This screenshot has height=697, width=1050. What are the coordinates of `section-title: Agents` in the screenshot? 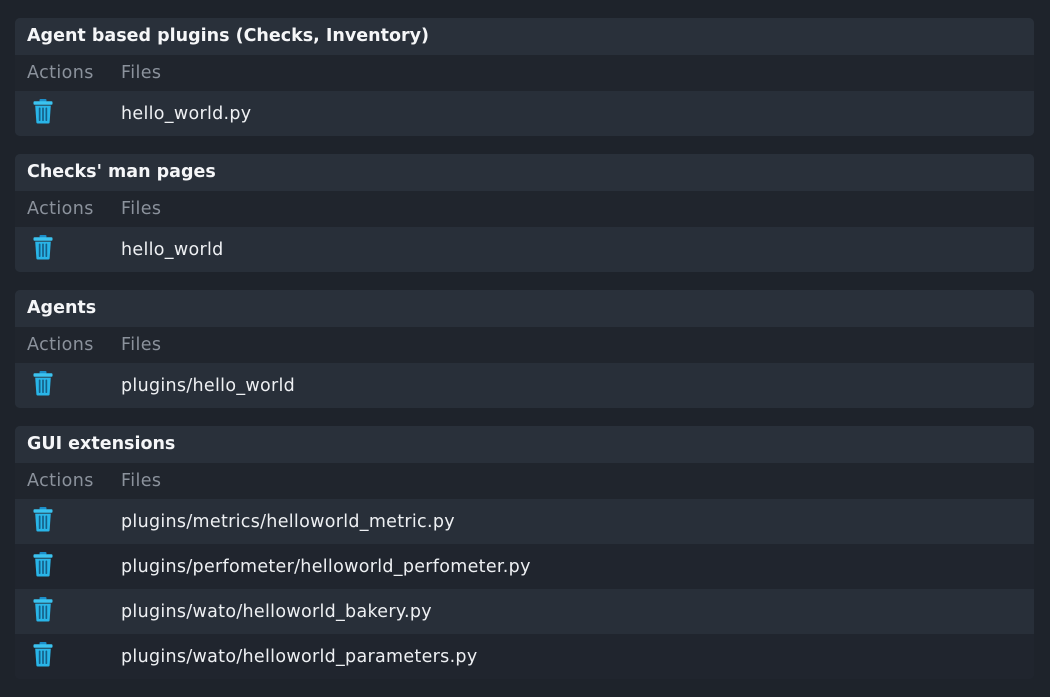 It's located at (524, 308).